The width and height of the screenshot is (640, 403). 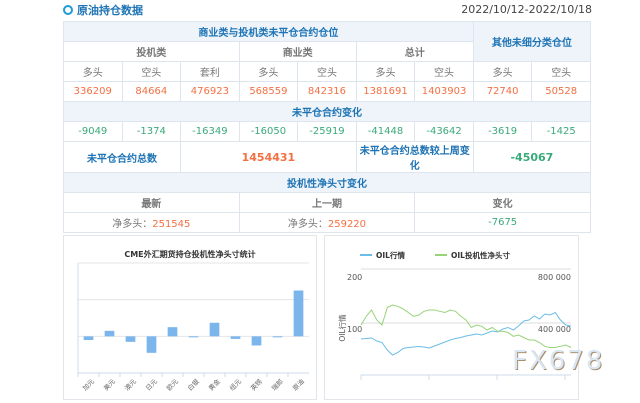 What do you see at coordinates (532, 41) in the screenshot?
I see `other-header: 其他未细分类仓位` at bounding box center [532, 41].